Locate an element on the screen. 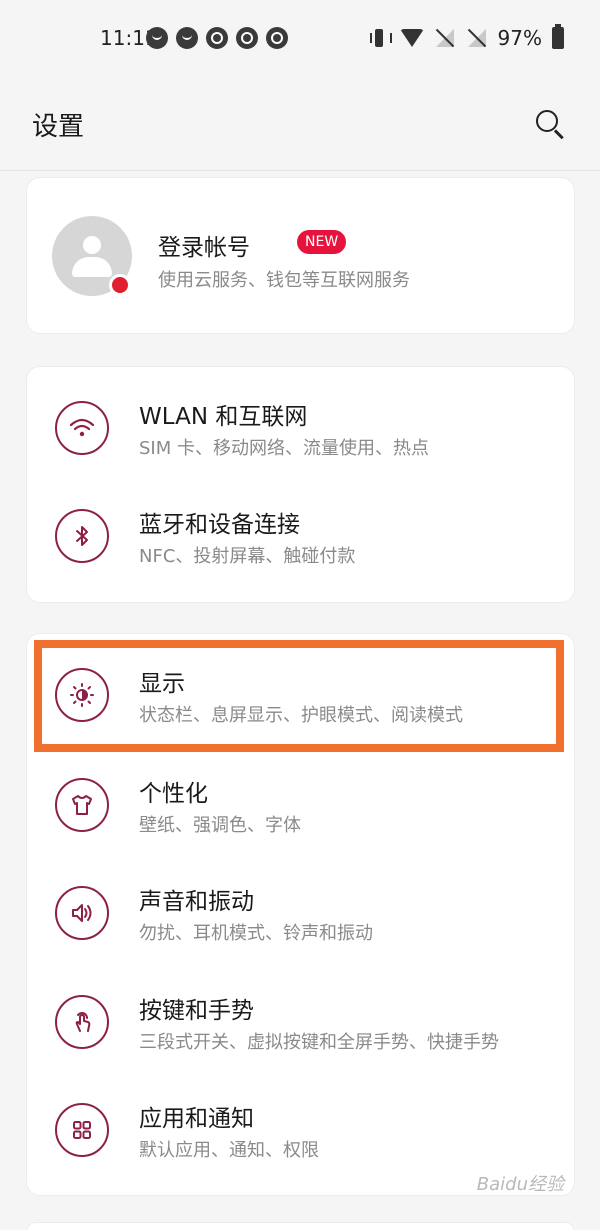 This screenshot has height=1230, width=600. header: 设置 is located at coordinates (300, 125).